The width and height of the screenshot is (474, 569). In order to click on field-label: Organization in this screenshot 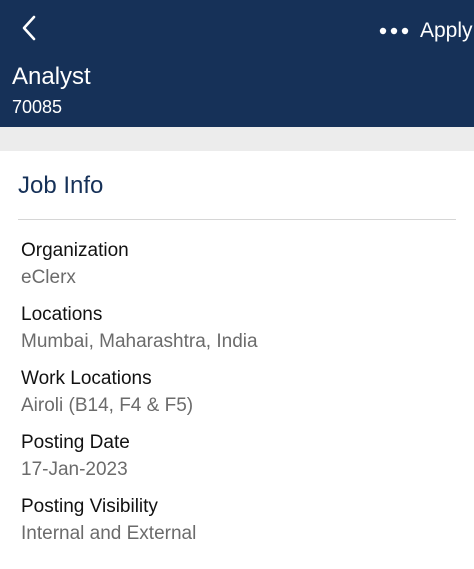, I will do `click(75, 250)`.